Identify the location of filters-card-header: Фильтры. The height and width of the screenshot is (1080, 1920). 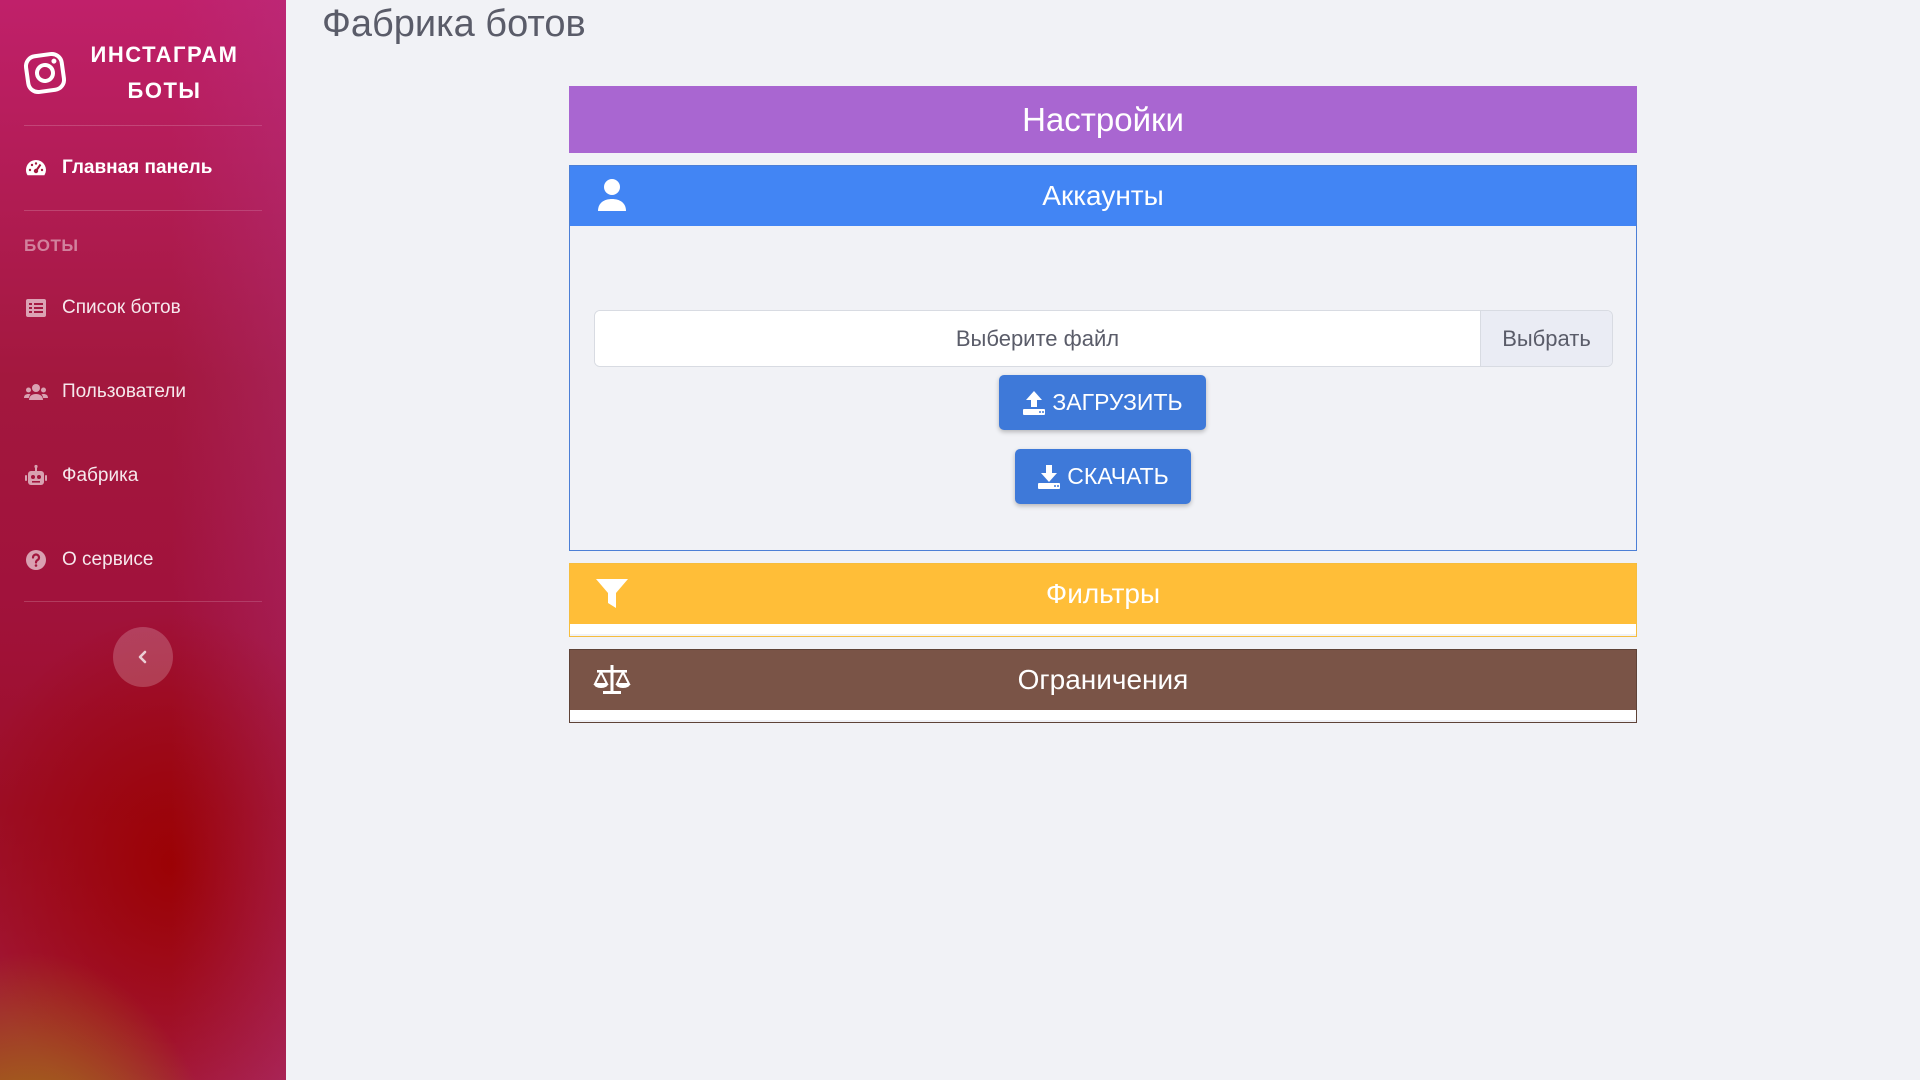
(1103, 594).